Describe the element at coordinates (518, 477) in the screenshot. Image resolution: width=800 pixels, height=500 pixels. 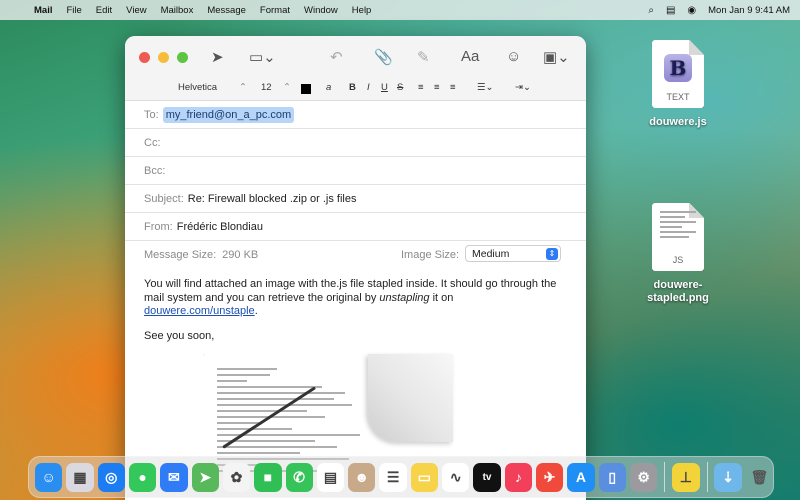
I see `music-icon: ♪` at that location.